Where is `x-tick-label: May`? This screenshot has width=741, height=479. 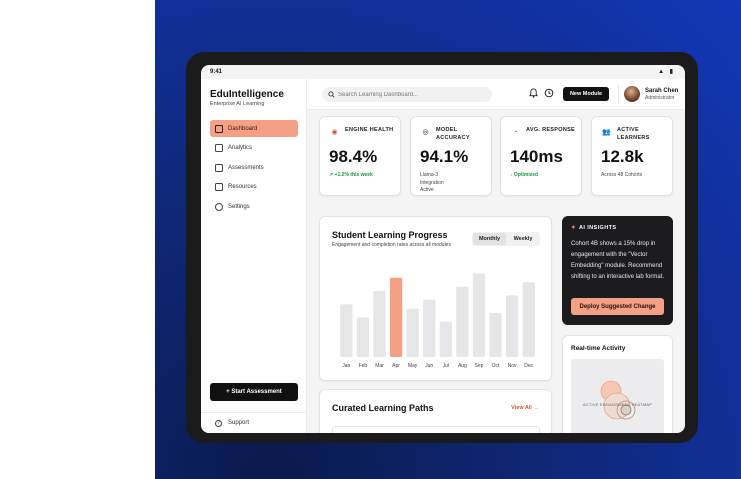
x-tick-label: May is located at coordinates (413, 366).